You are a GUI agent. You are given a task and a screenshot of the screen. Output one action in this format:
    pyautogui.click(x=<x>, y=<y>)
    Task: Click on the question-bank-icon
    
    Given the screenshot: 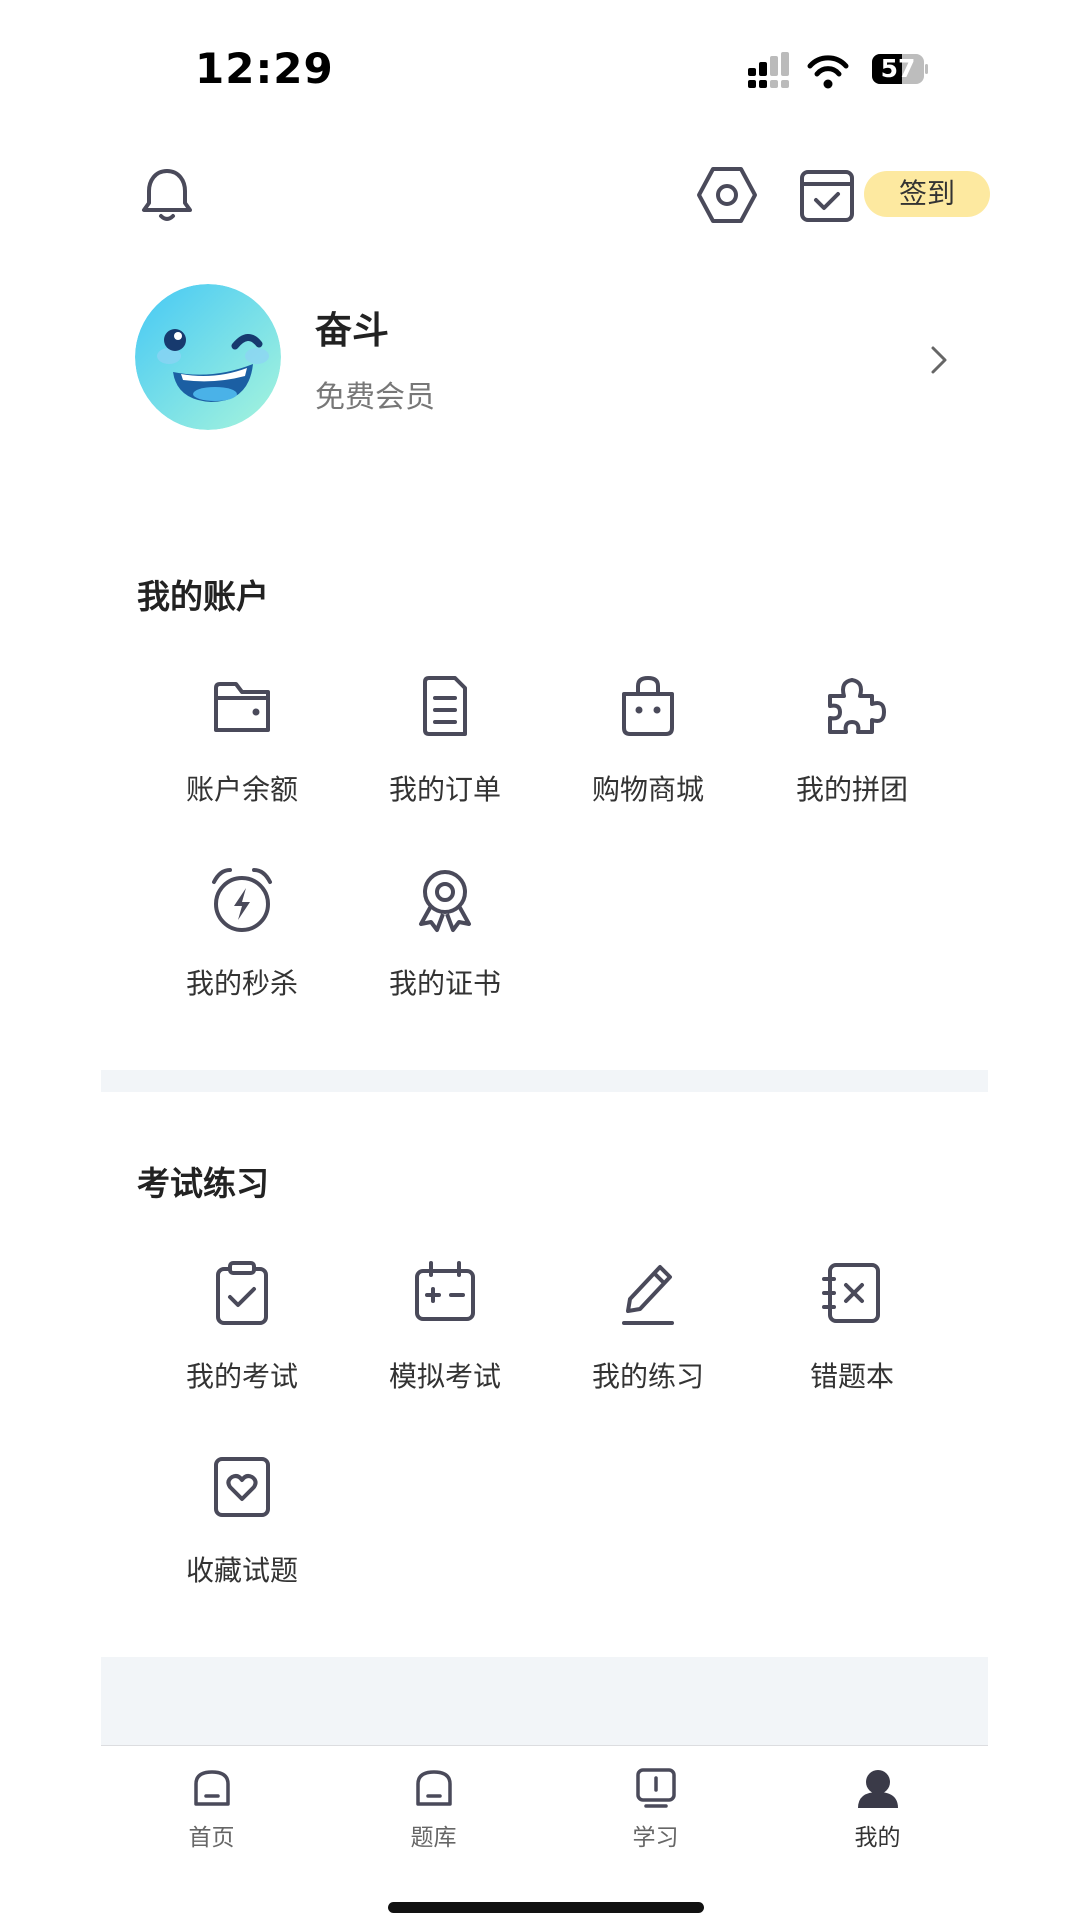 What is the action you would take?
    pyautogui.click(x=433, y=1788)
    